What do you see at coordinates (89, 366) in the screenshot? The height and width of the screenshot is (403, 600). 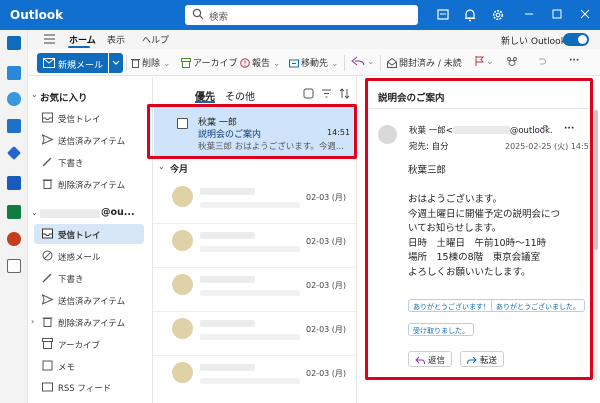 I see `folder-notes: メモ` at bounding box center [89, 366].